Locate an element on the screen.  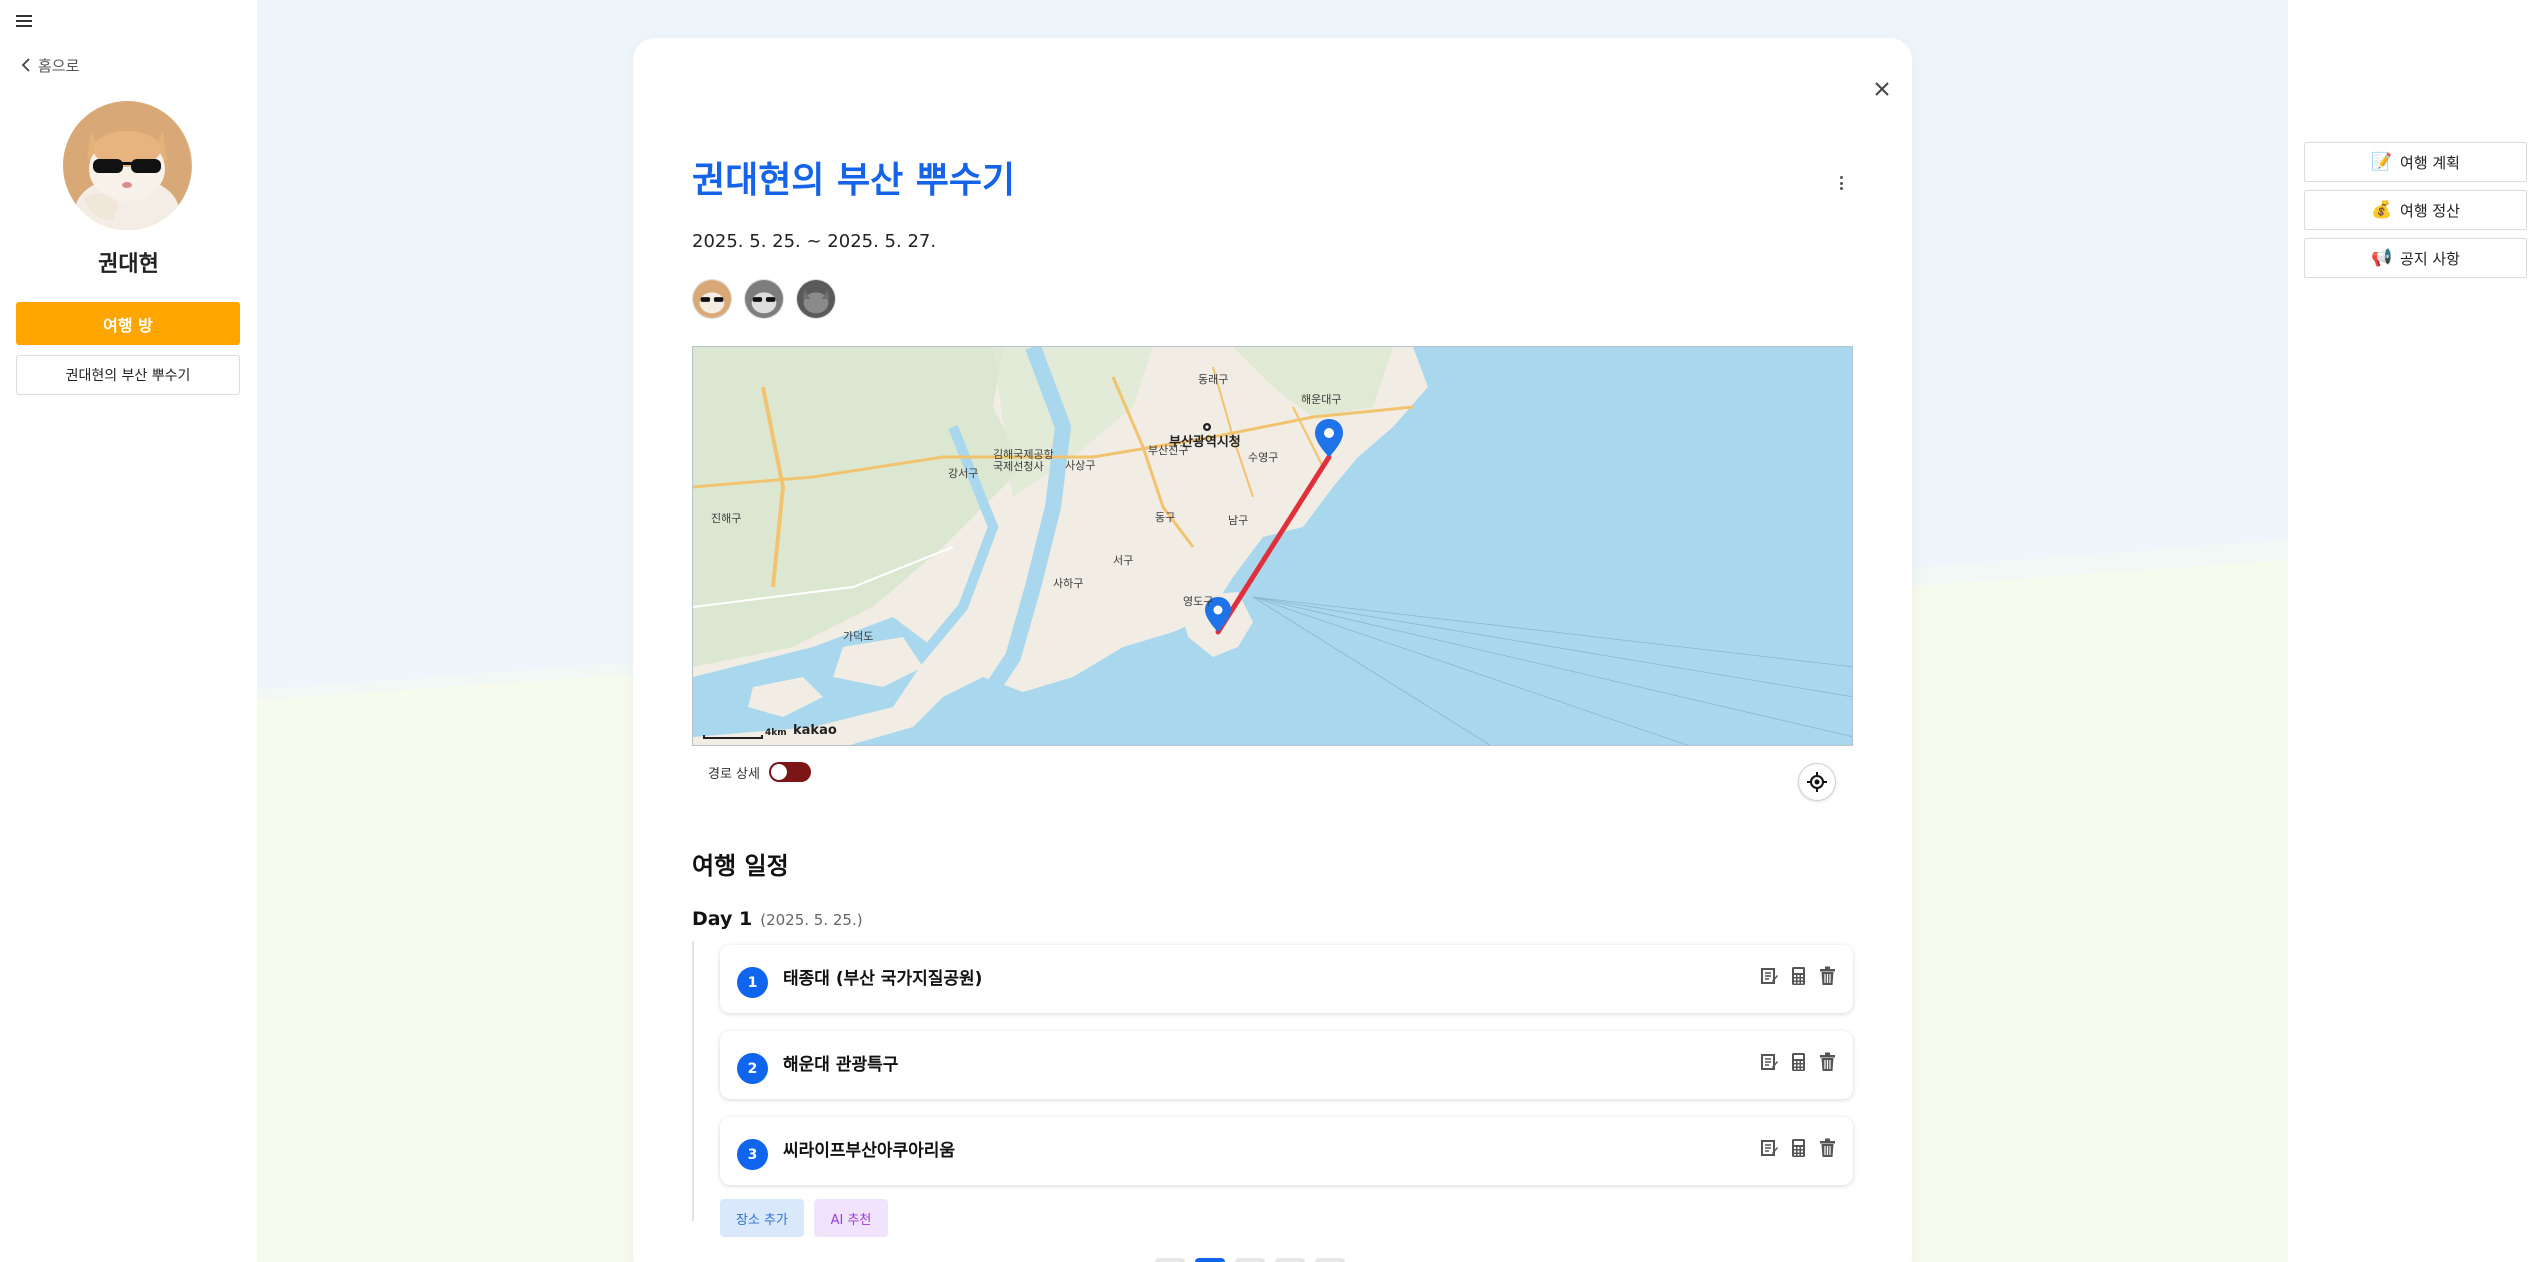
map-scale-bar is located at coordinates (733, 737).